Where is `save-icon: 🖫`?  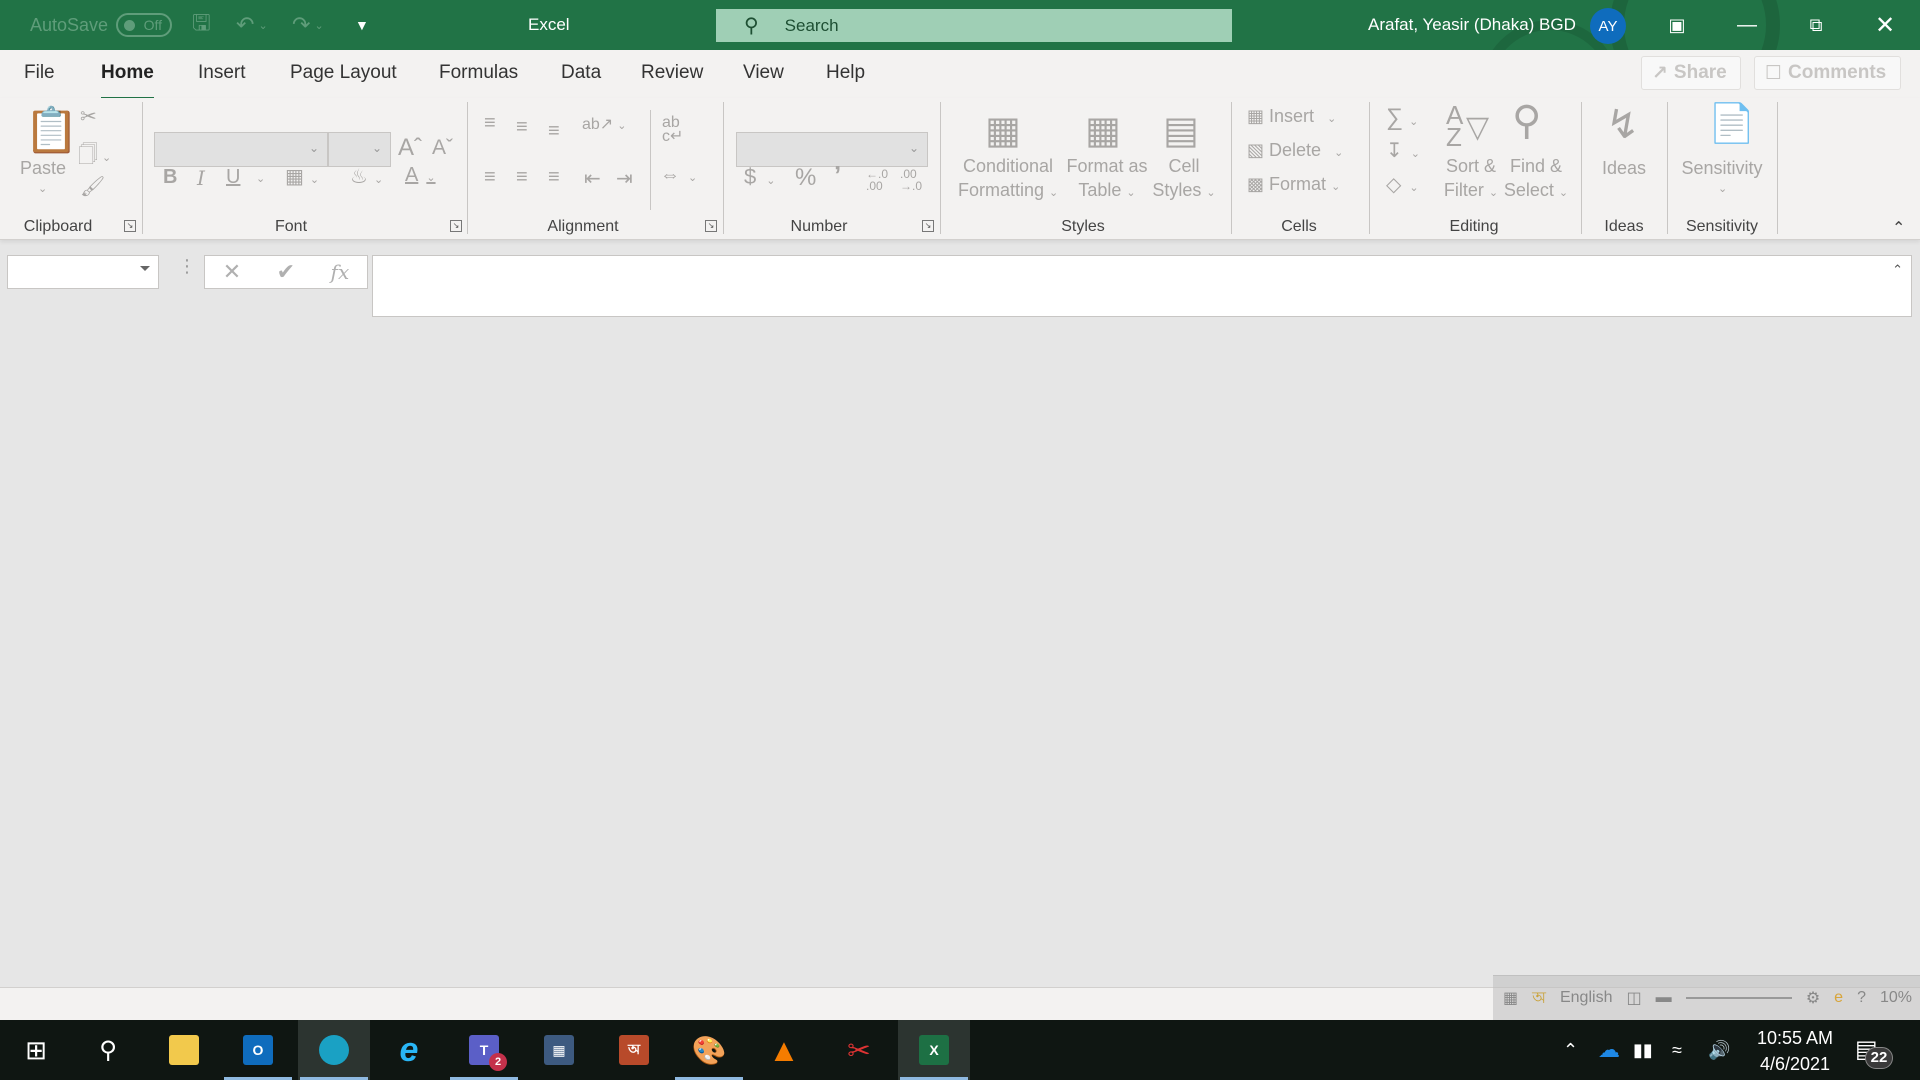
save-icon: 🖫 is located at coordinates (201, 25).